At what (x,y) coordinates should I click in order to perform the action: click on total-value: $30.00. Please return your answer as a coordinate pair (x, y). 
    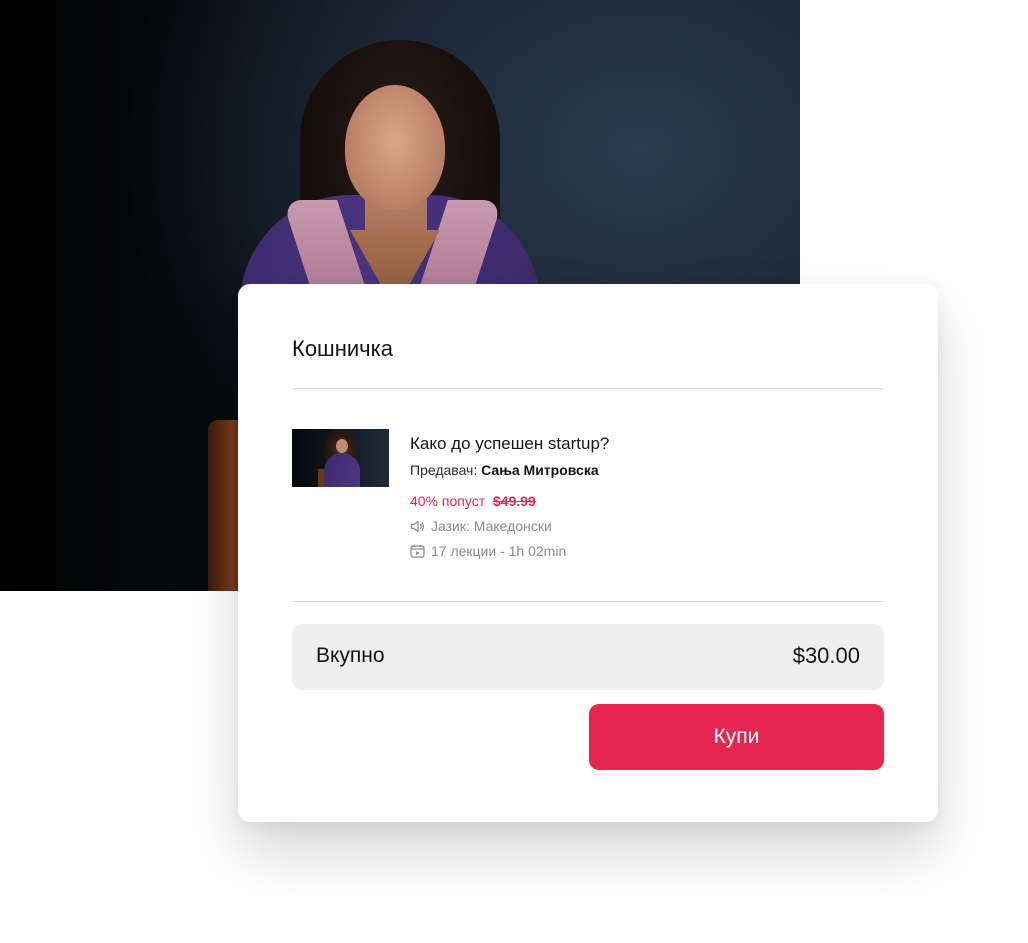
    Looking at the image, I should click on (826, 655).